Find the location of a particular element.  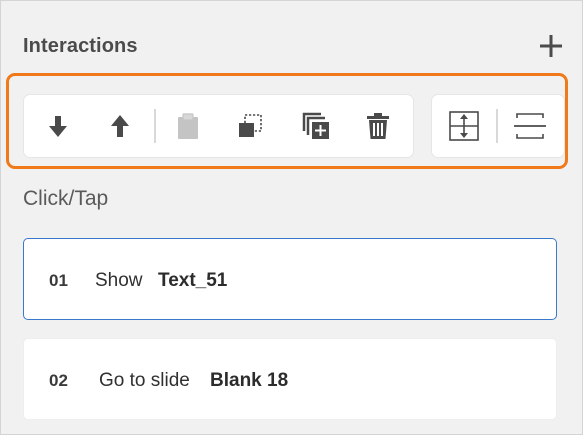

paste-icon is located at coordinates (188, 126).